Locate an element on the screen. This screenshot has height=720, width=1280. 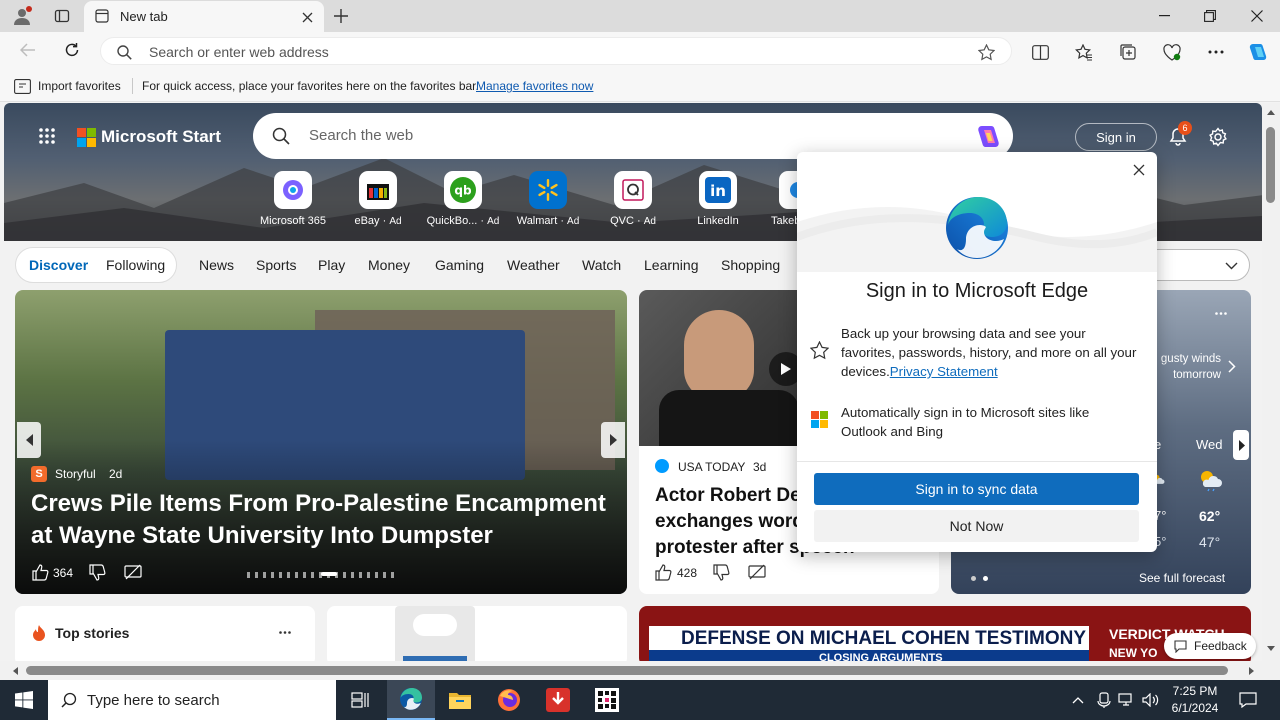
network-icon is located at coordinates (1126, 700).